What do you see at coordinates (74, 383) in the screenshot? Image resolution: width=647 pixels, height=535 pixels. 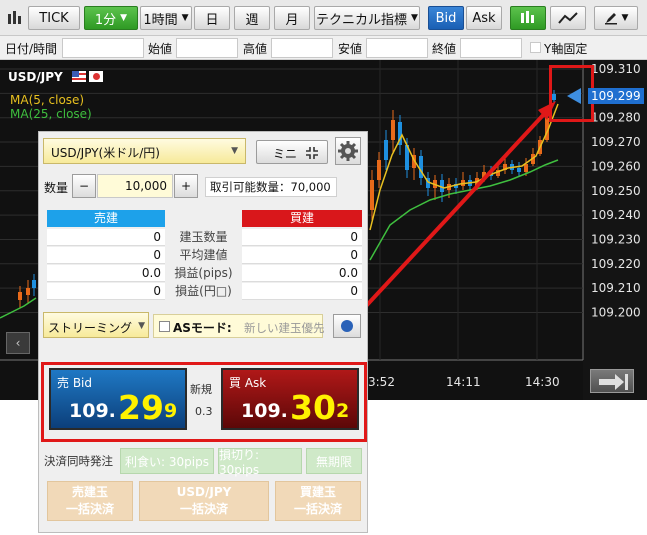 I see `sell-bid-label: 売 Bid` at bounding box center [74, 383].